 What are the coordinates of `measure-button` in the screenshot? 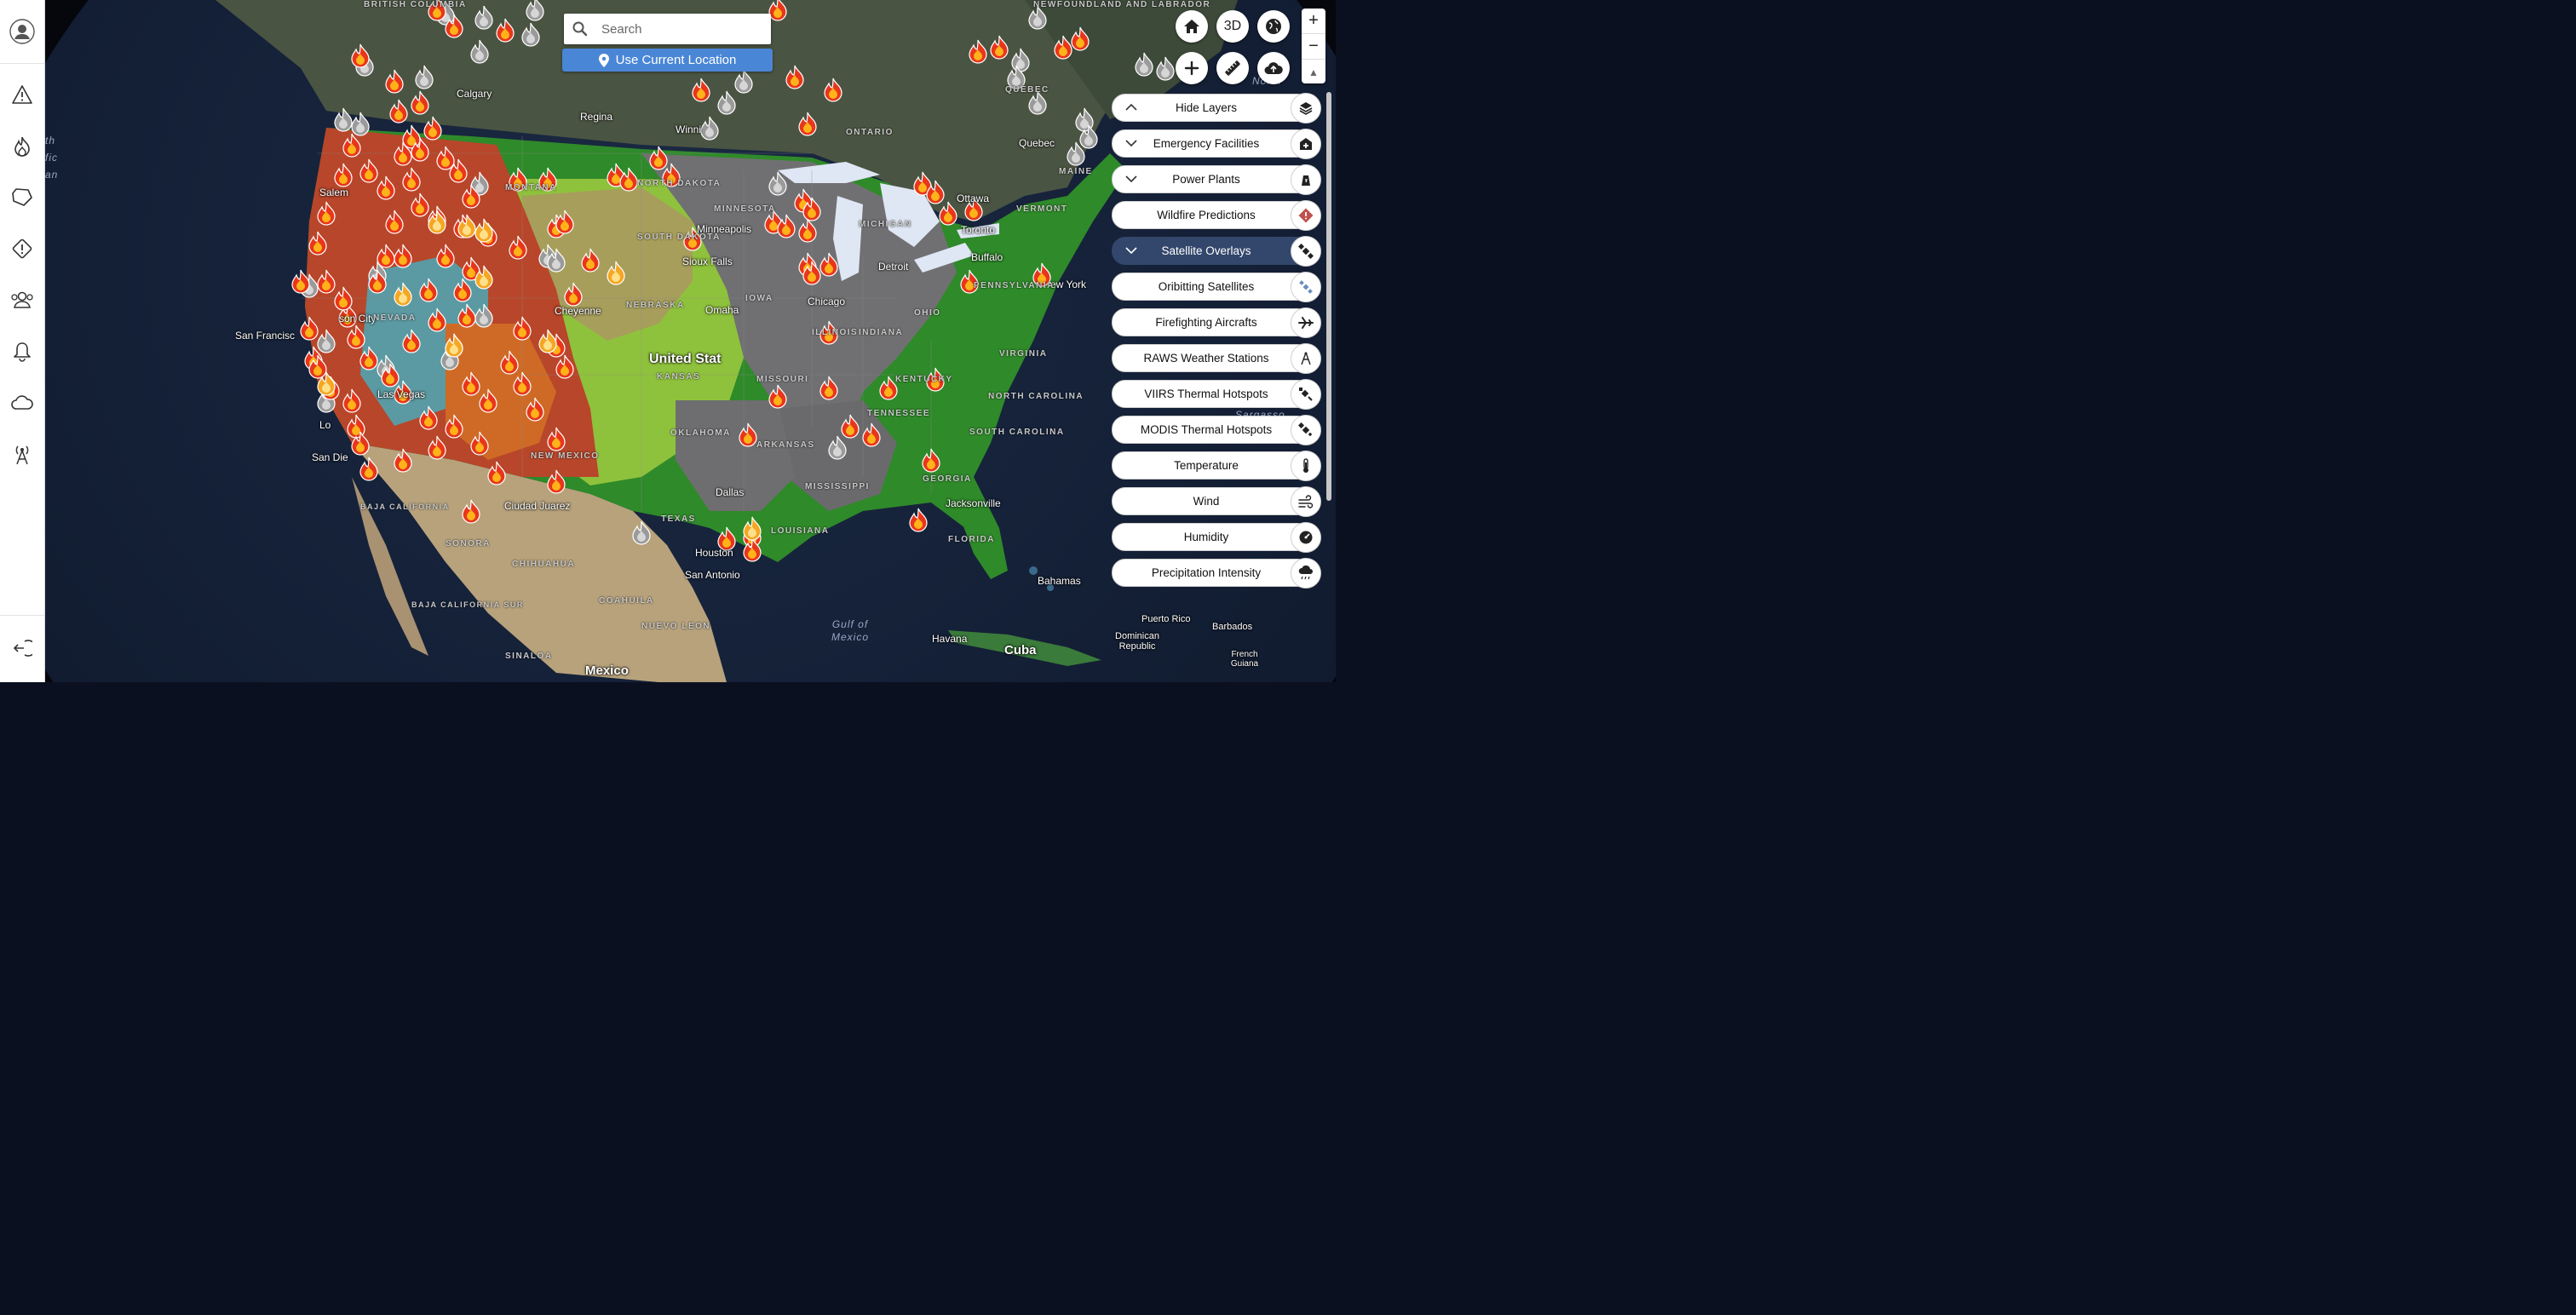 It's located at (1233, 68).